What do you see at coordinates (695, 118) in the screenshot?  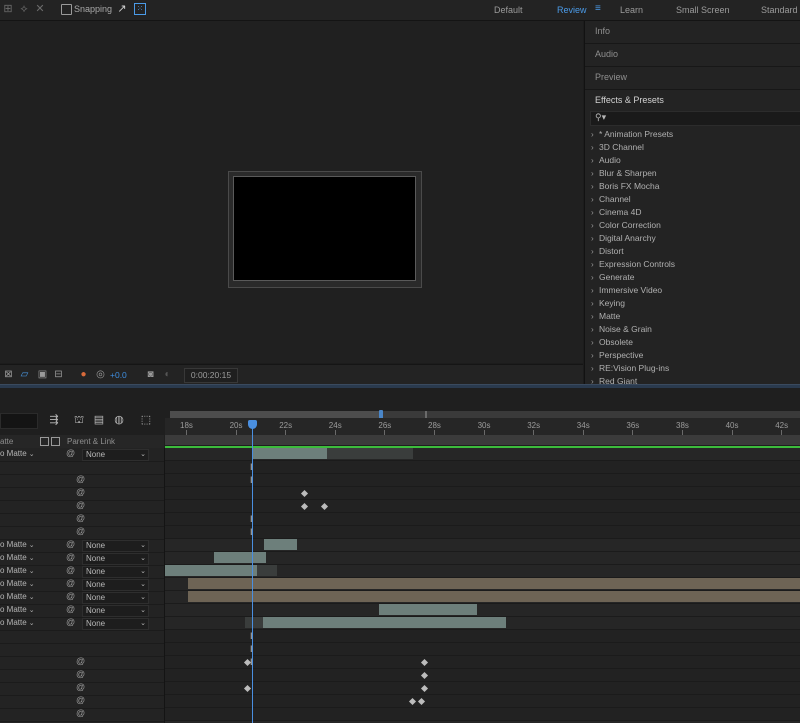 I see `effects-search-input: ⚲▾` at bounding box center [695, 118].